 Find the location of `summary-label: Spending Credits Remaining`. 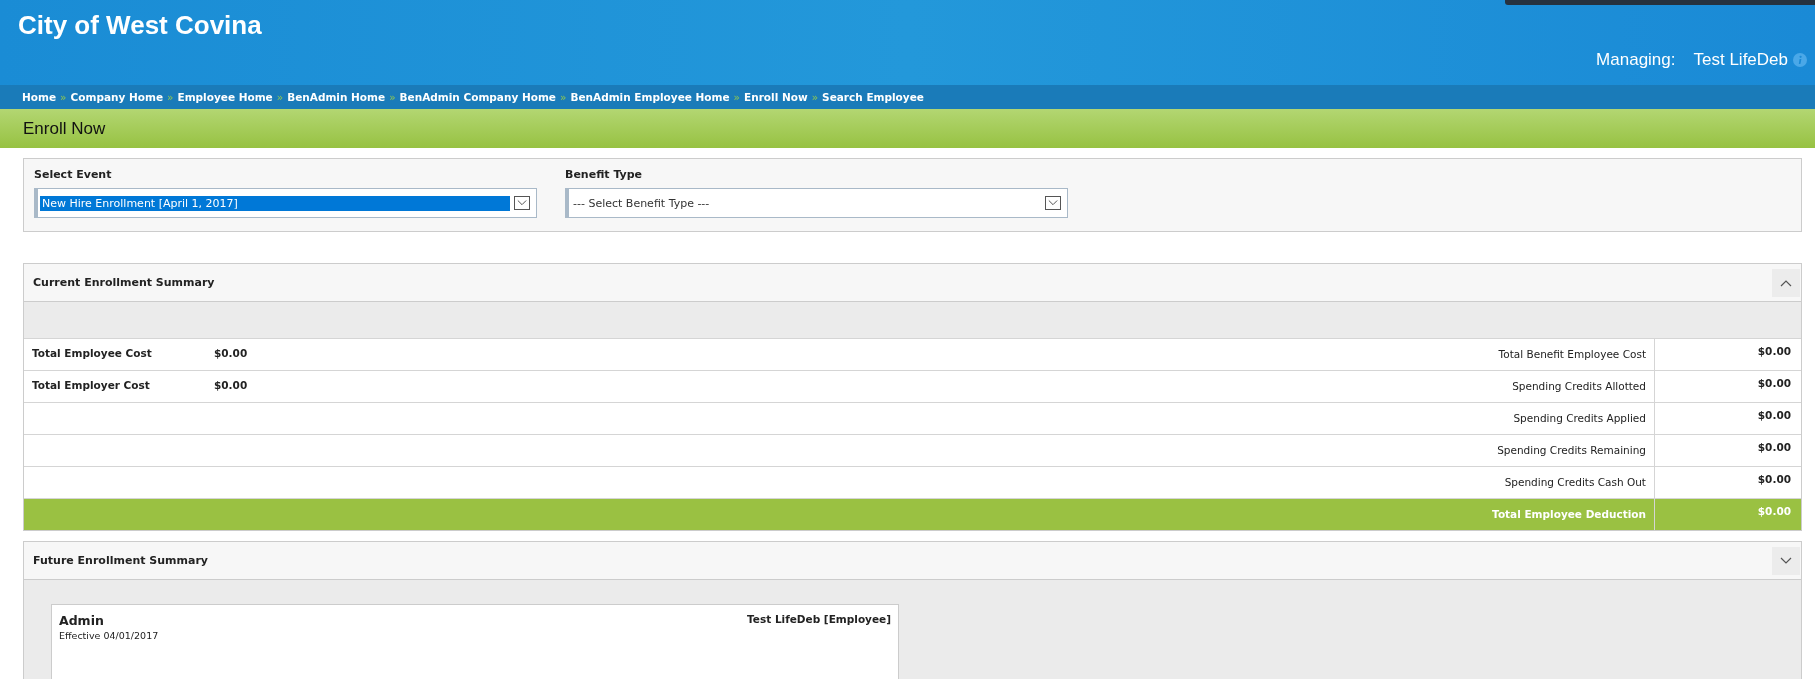

summary-label: Spending Credits Remaining is located at coordinates (1292, 450).